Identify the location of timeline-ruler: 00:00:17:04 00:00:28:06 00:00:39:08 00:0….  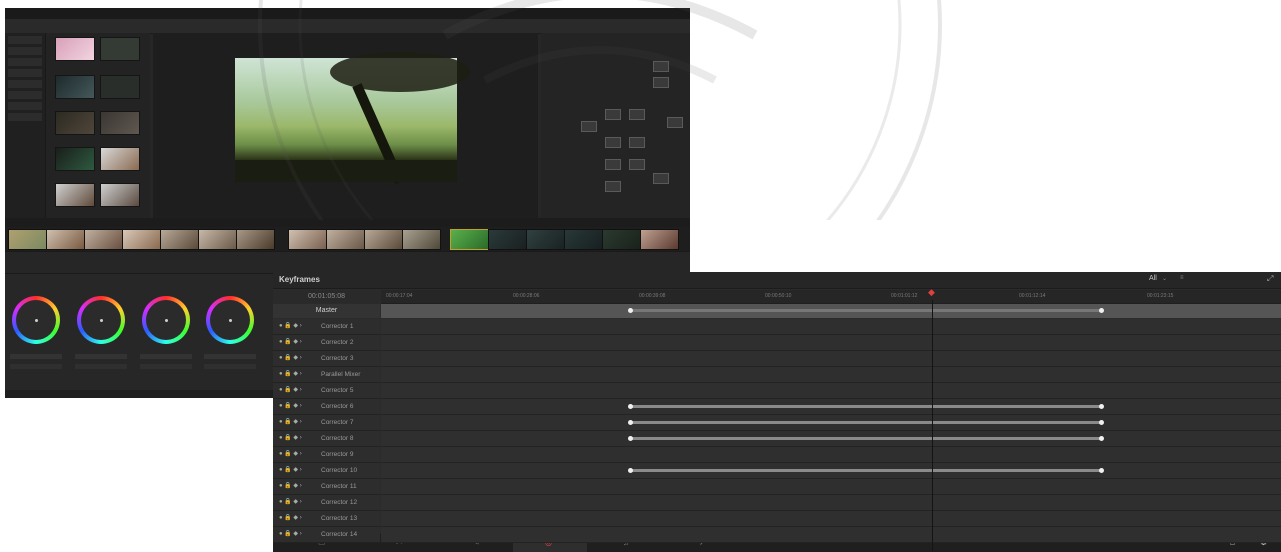
(831, 297).